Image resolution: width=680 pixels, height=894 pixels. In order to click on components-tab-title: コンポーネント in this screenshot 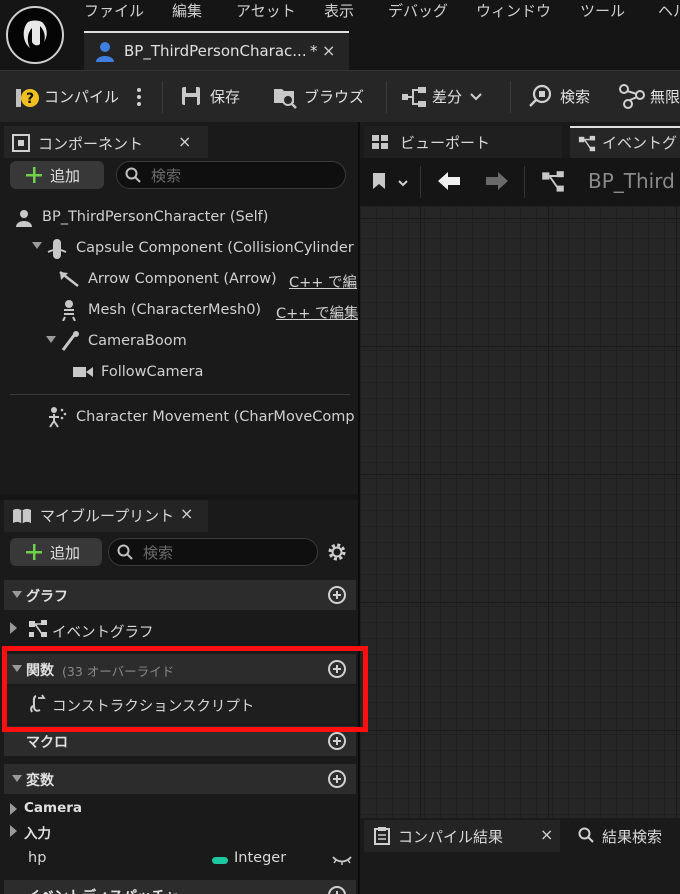, I will do `click(91, 144)`.